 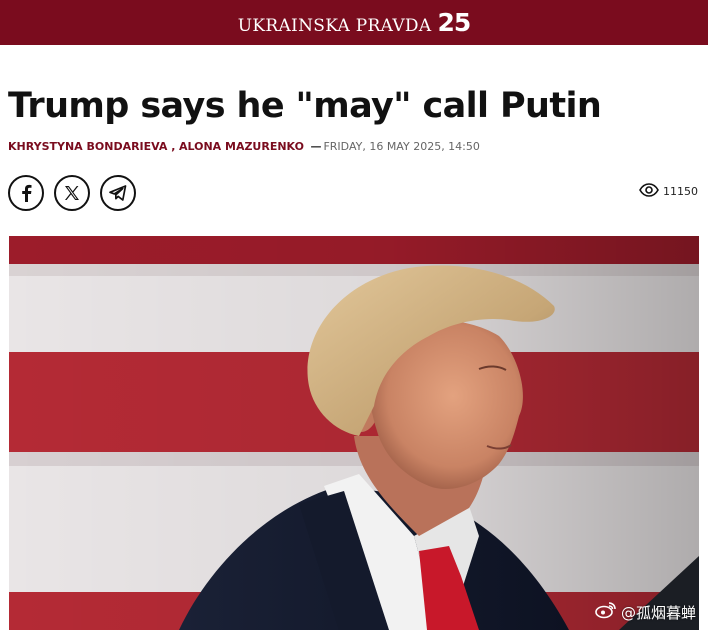 I want to click on x-icon, so click(x=72, y=193).